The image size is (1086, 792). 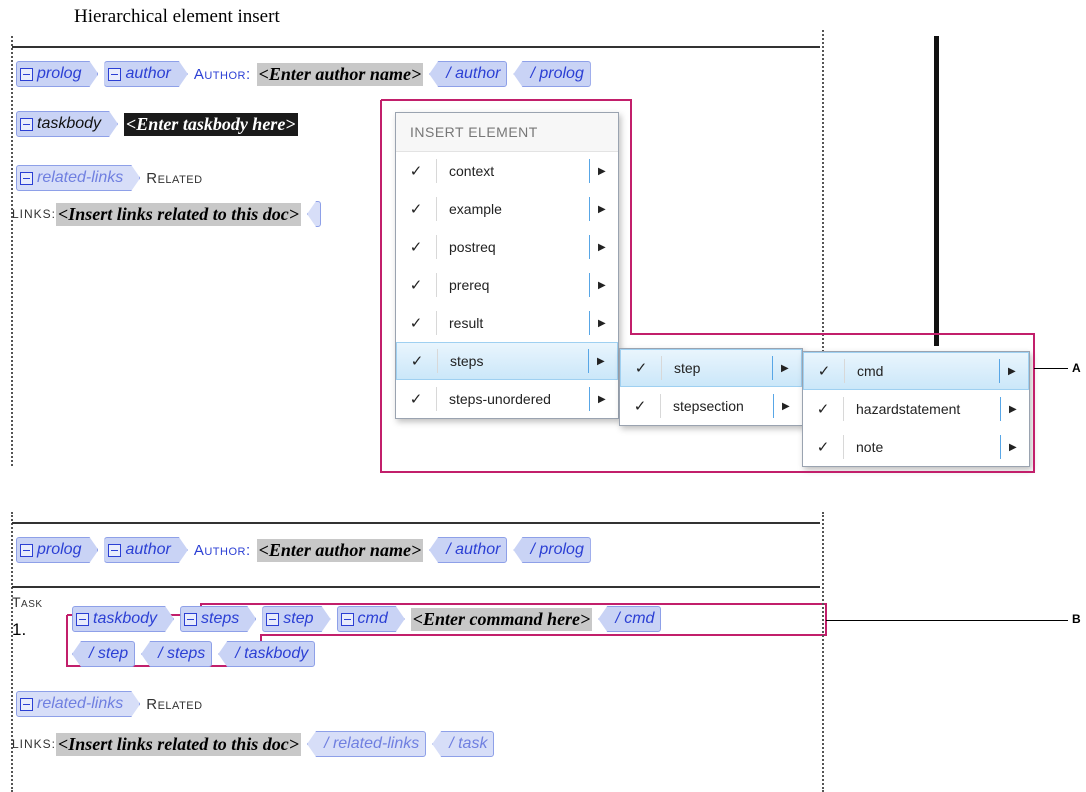 I want to click on related-links-row-bottom: related-links Related, so click(x=112, y=704).